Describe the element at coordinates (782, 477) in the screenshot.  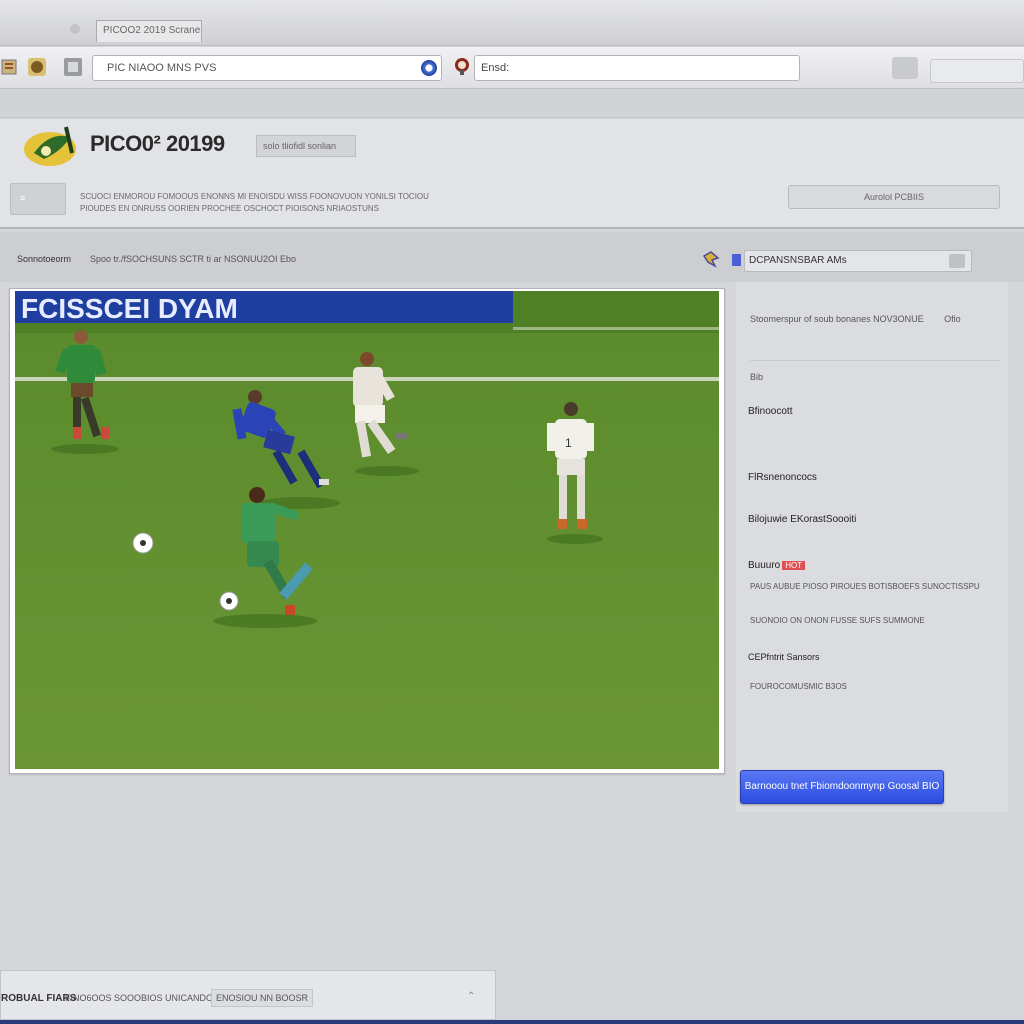
I see `sidebar-label-c: FlRsnenoncocs` at that location.